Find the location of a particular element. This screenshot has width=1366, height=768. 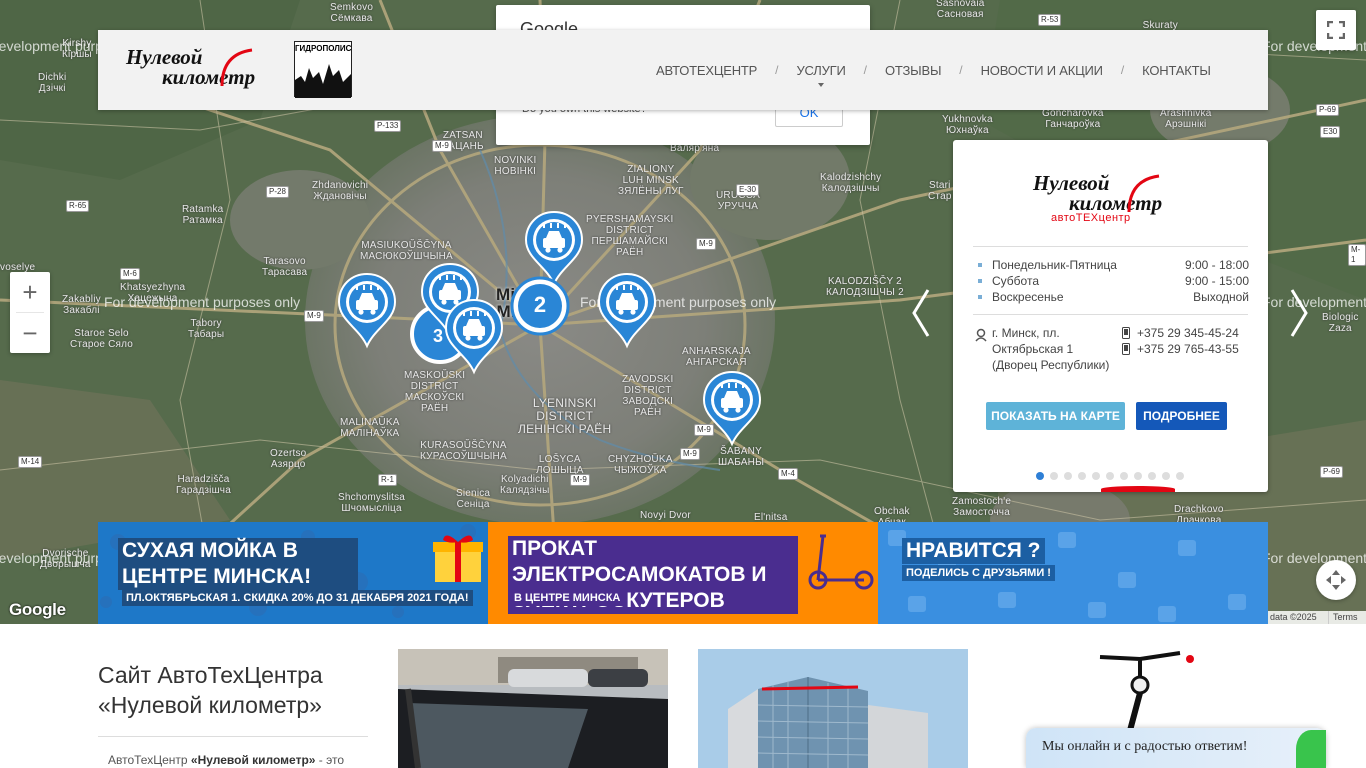

next-slide-peek is located at coordinates (1138, 489).